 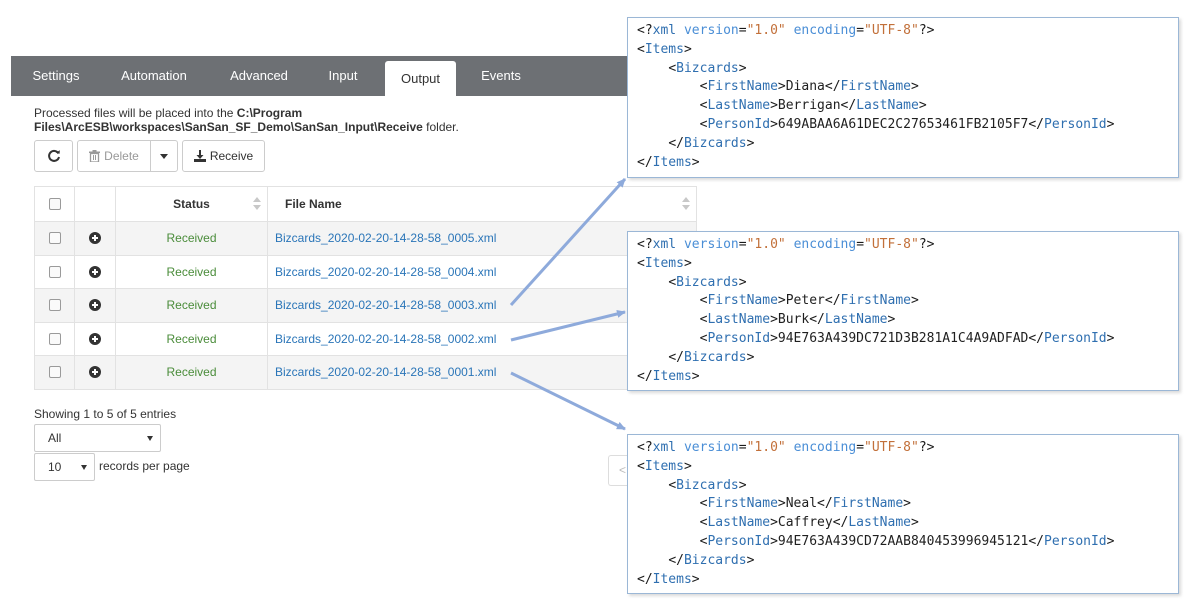 I want to click on xml-line: <FirstName>Diana</FirstName>, so click(x=809, y=87).